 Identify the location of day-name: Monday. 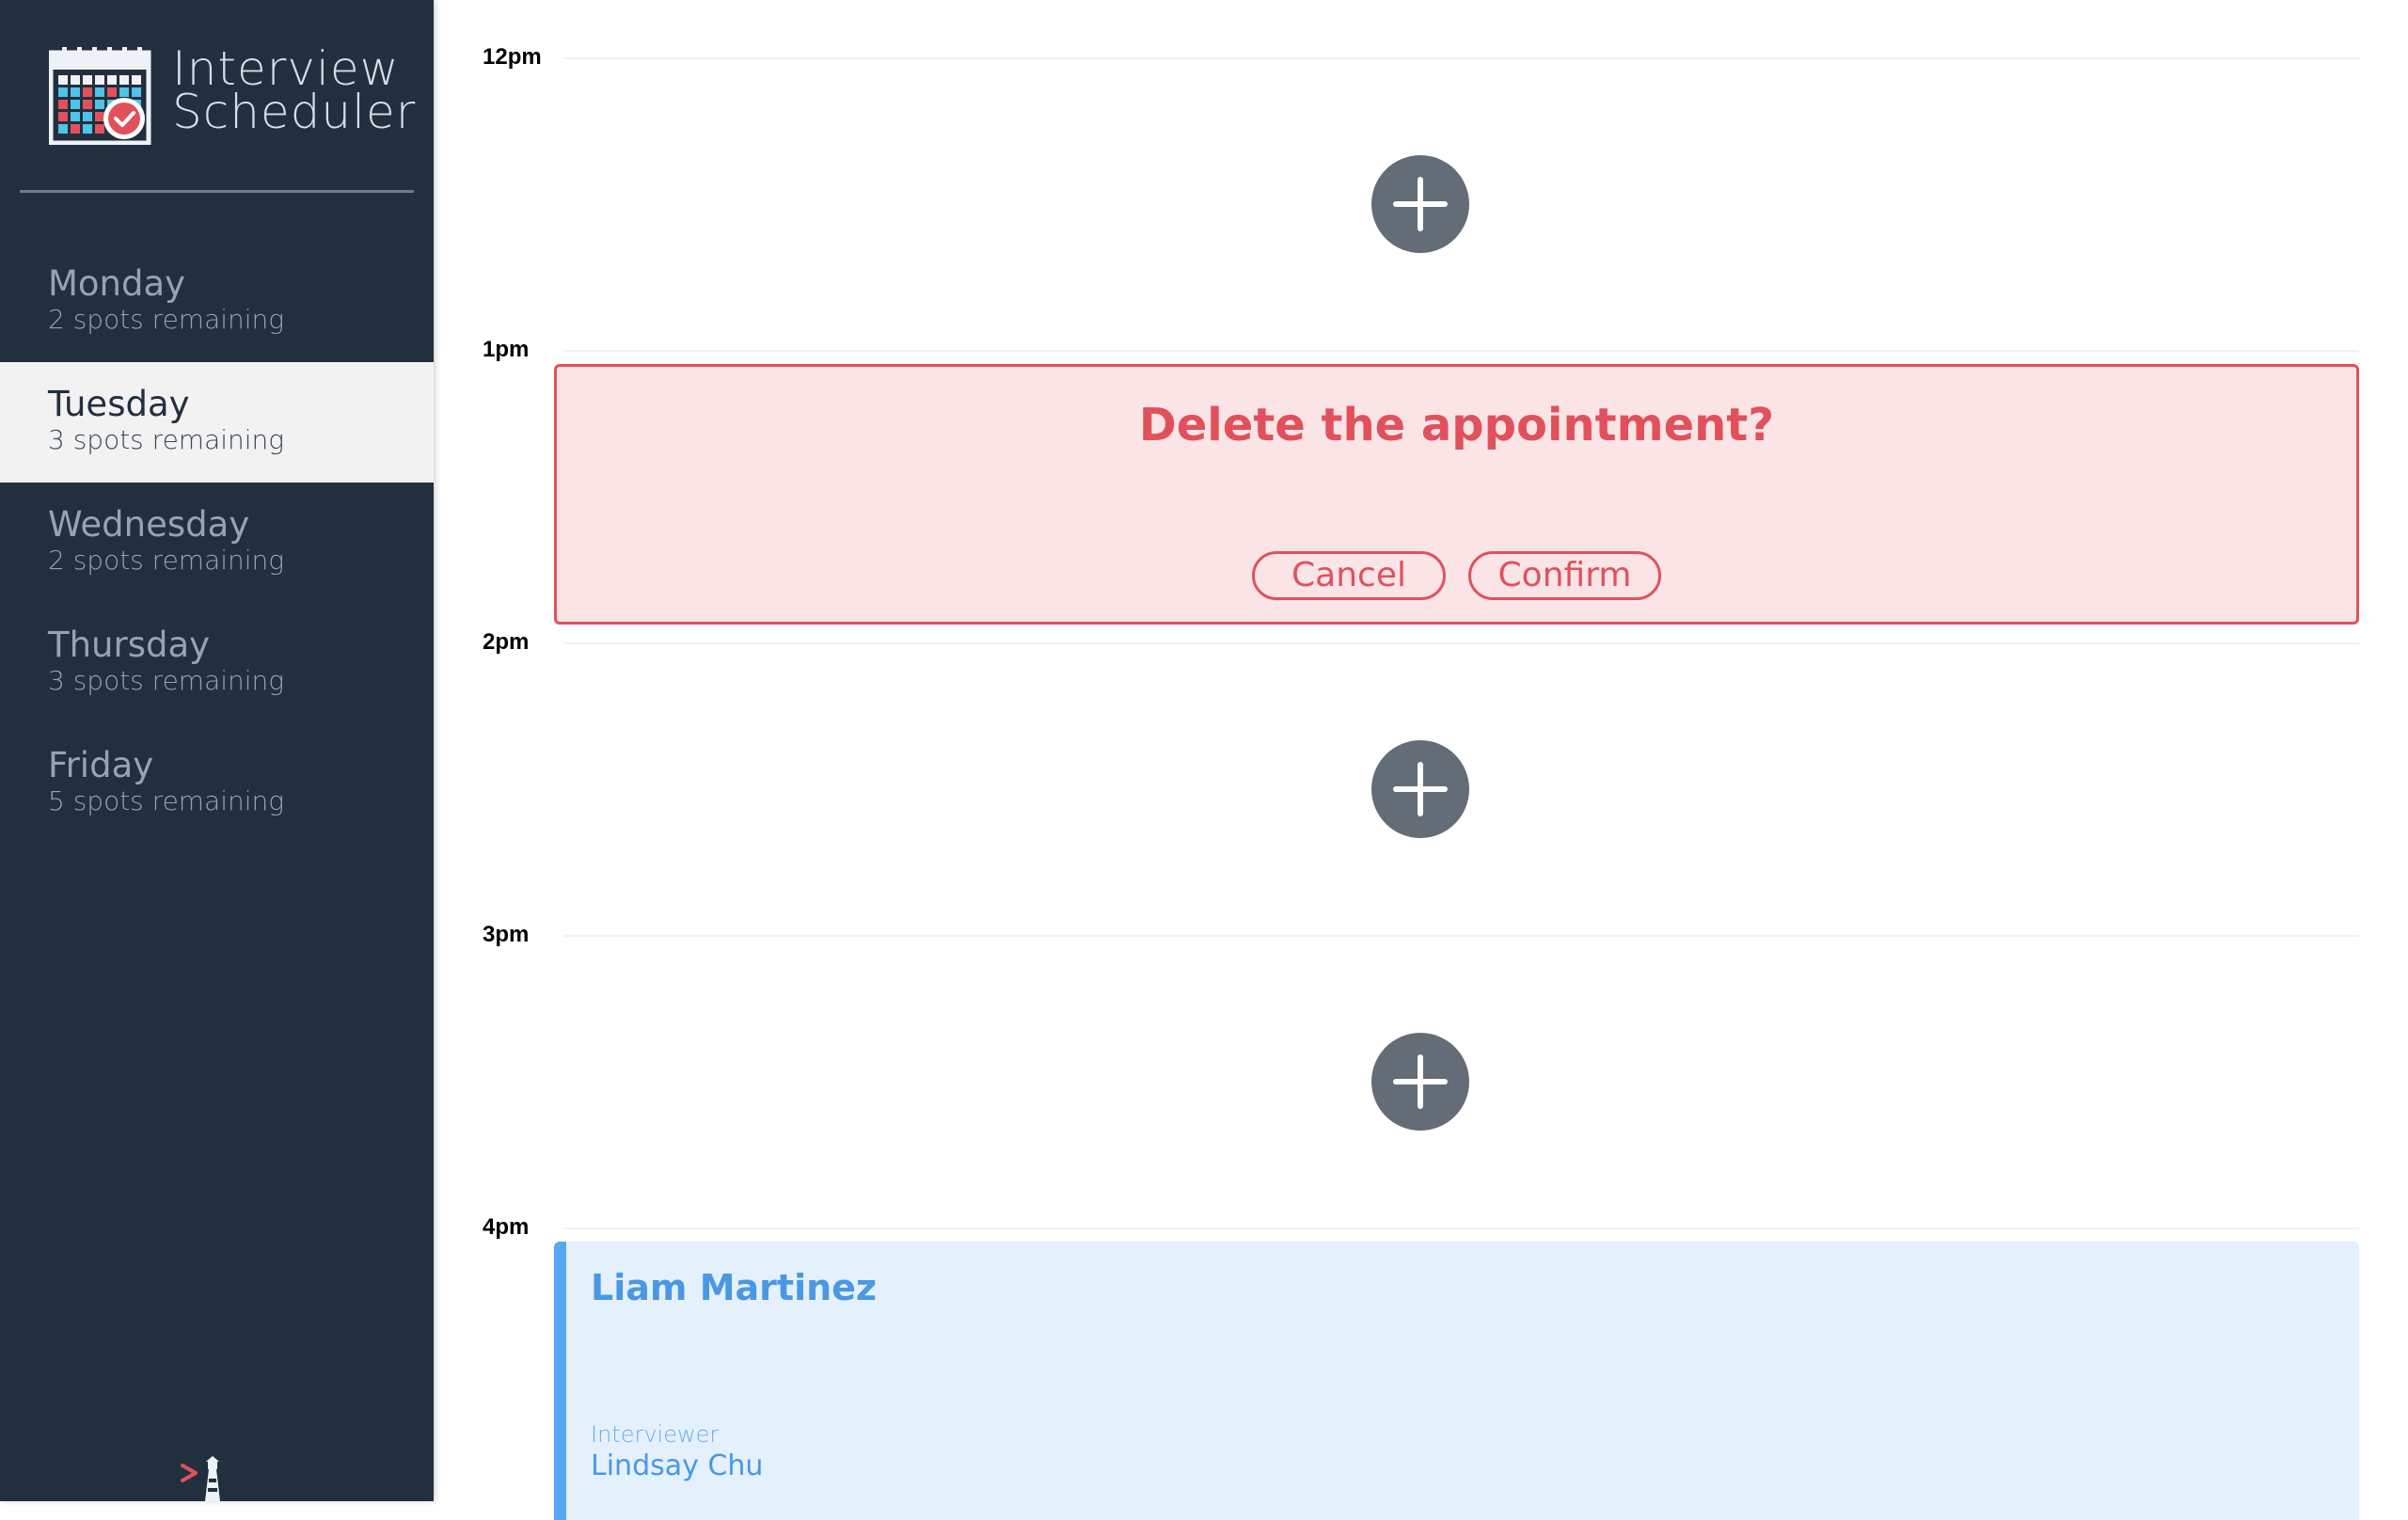
(117, 283).